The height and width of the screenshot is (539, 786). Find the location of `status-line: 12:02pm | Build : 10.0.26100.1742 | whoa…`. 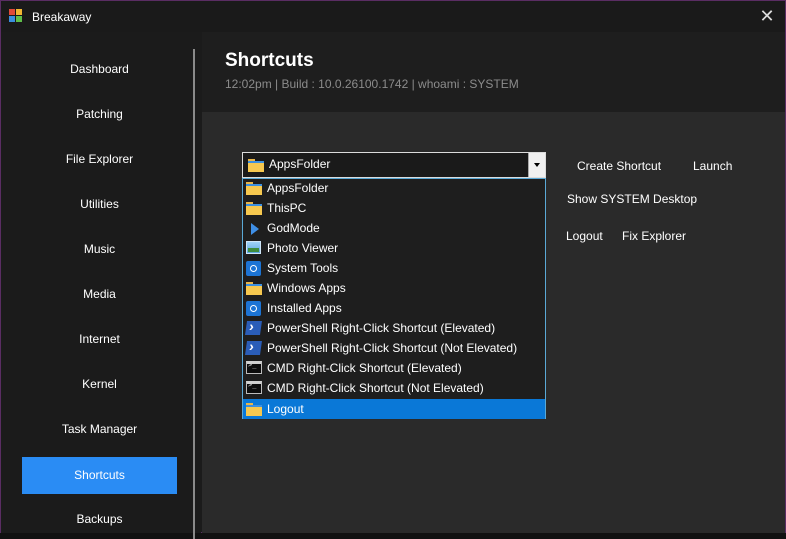

status-line: 12:02pm | Build : 10.0.26100.1742 | whoa… is located at coordinates (372, 84).